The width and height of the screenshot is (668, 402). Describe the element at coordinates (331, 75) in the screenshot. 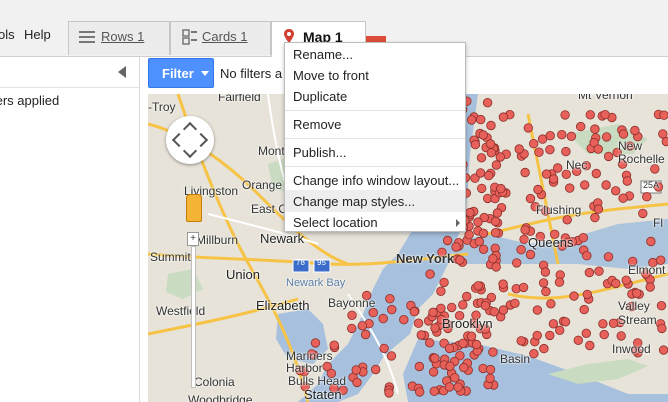

I see `menu-item-move-to-front: Move to front` at that location.